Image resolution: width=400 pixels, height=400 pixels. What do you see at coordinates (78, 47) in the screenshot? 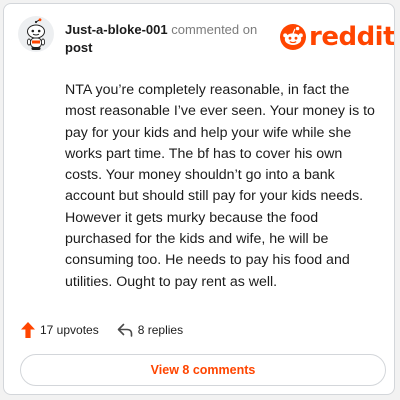
I see `post-link: post` at bounding box center [78, 47].